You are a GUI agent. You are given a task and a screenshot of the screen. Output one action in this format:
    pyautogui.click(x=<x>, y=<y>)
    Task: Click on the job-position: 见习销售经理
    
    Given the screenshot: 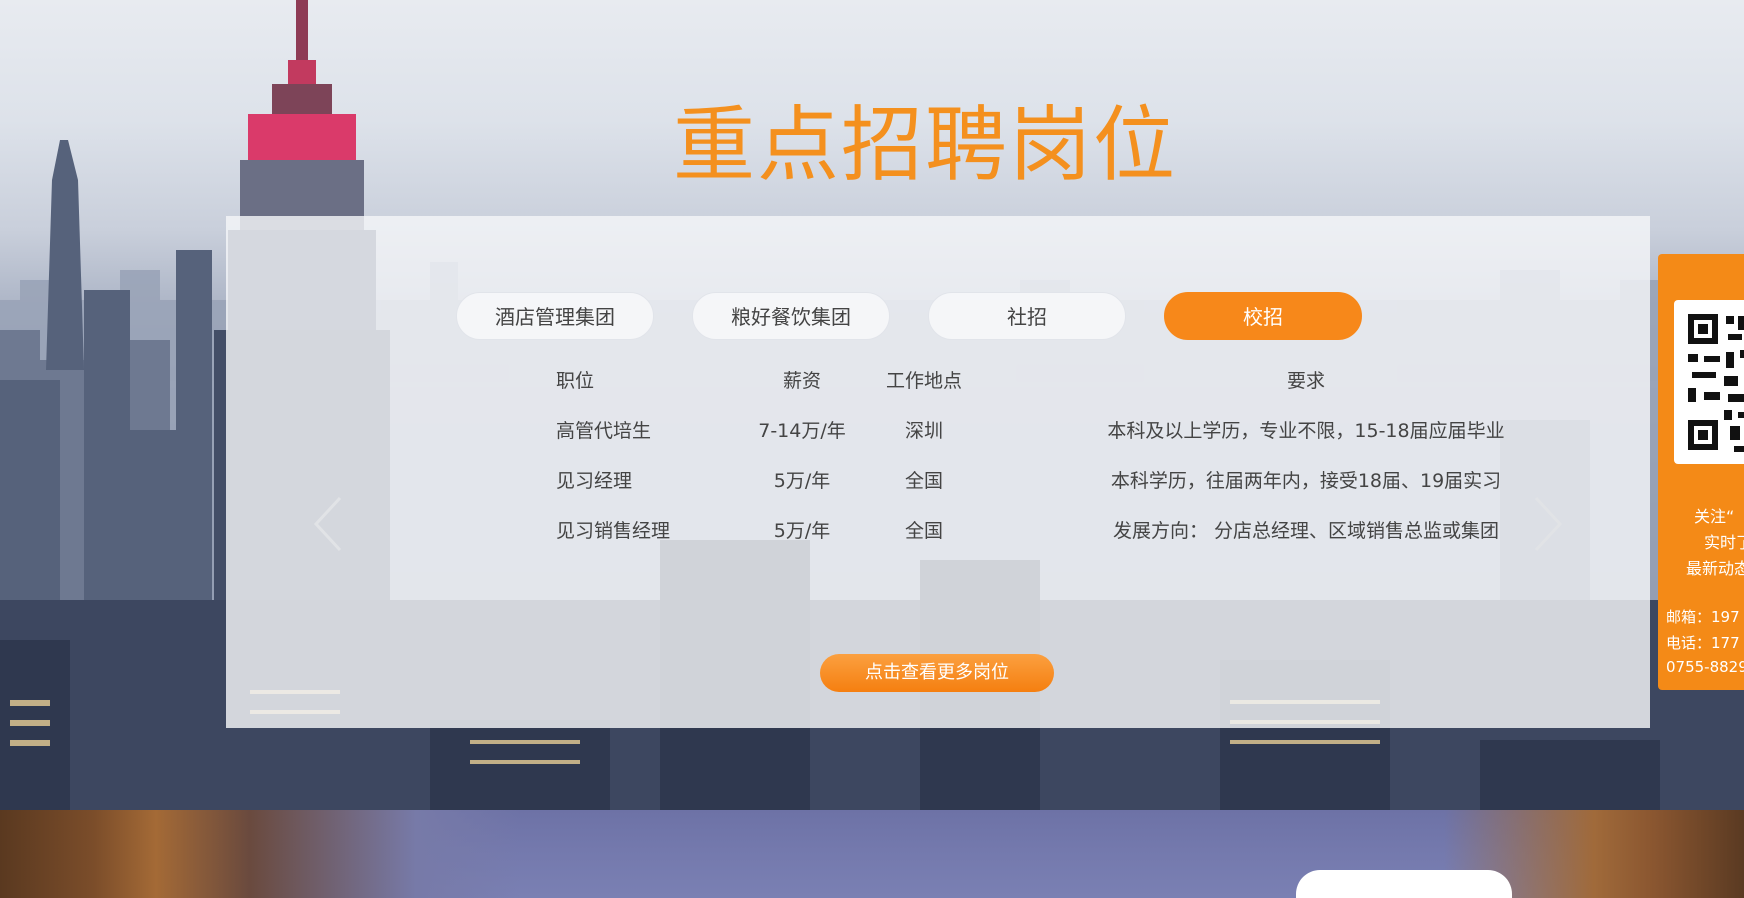 What is the action you would take?
    pyautogui.click(x=613, y=529)
    